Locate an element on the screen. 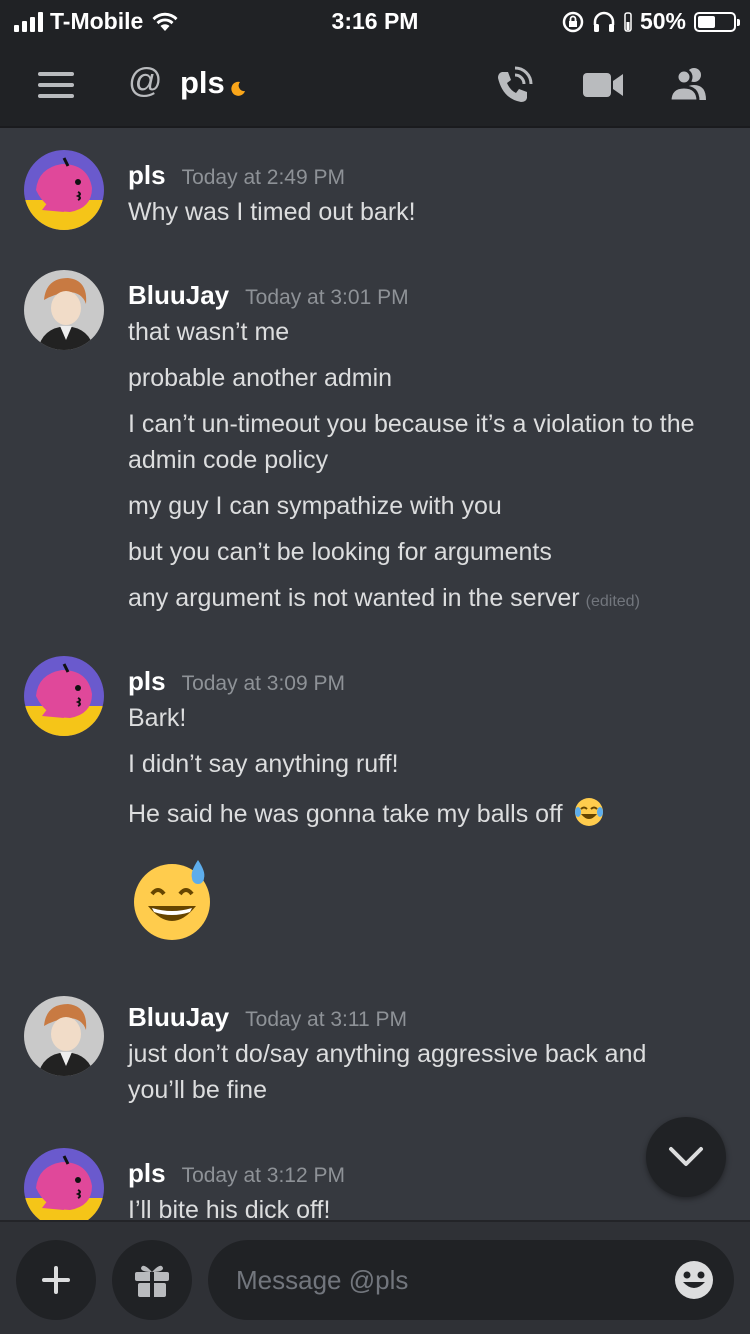 The width and height of the screenshot is (750, 1334). timestamp: Today at 3:01 PM is located at coordinates (327, 297).